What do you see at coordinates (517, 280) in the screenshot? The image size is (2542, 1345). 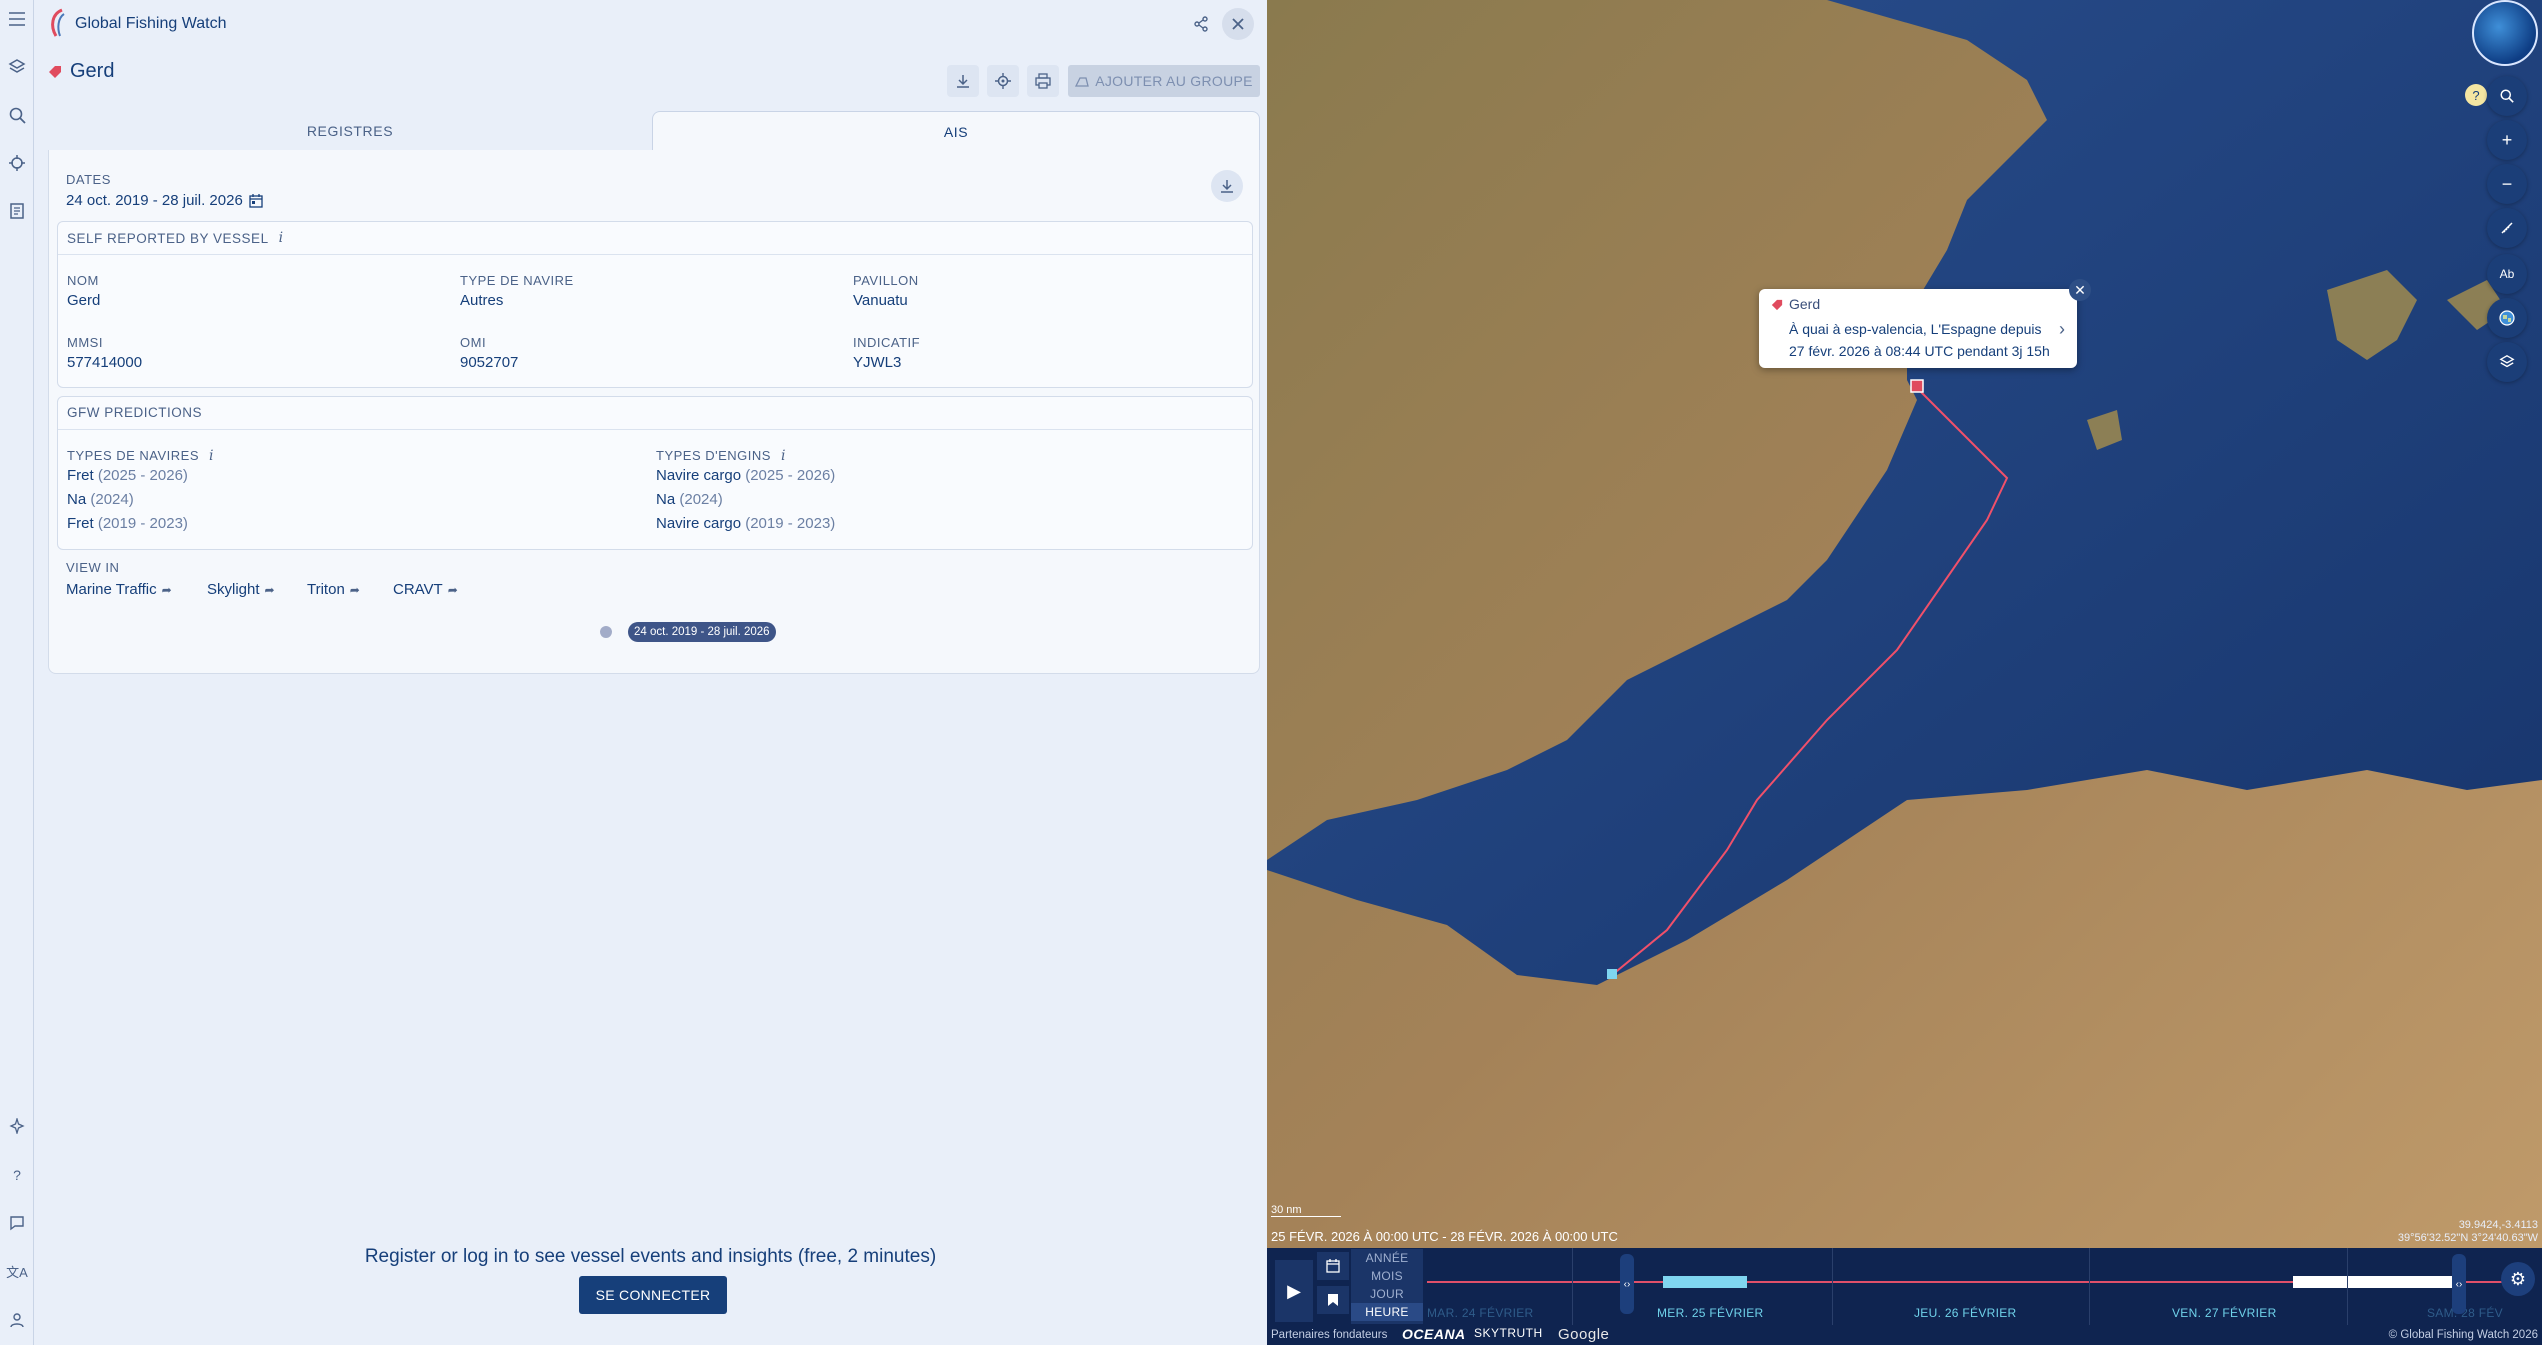 I see `field-label-vessel-type: TYPE DE NAVIRE` at bounding box center [517, 280].